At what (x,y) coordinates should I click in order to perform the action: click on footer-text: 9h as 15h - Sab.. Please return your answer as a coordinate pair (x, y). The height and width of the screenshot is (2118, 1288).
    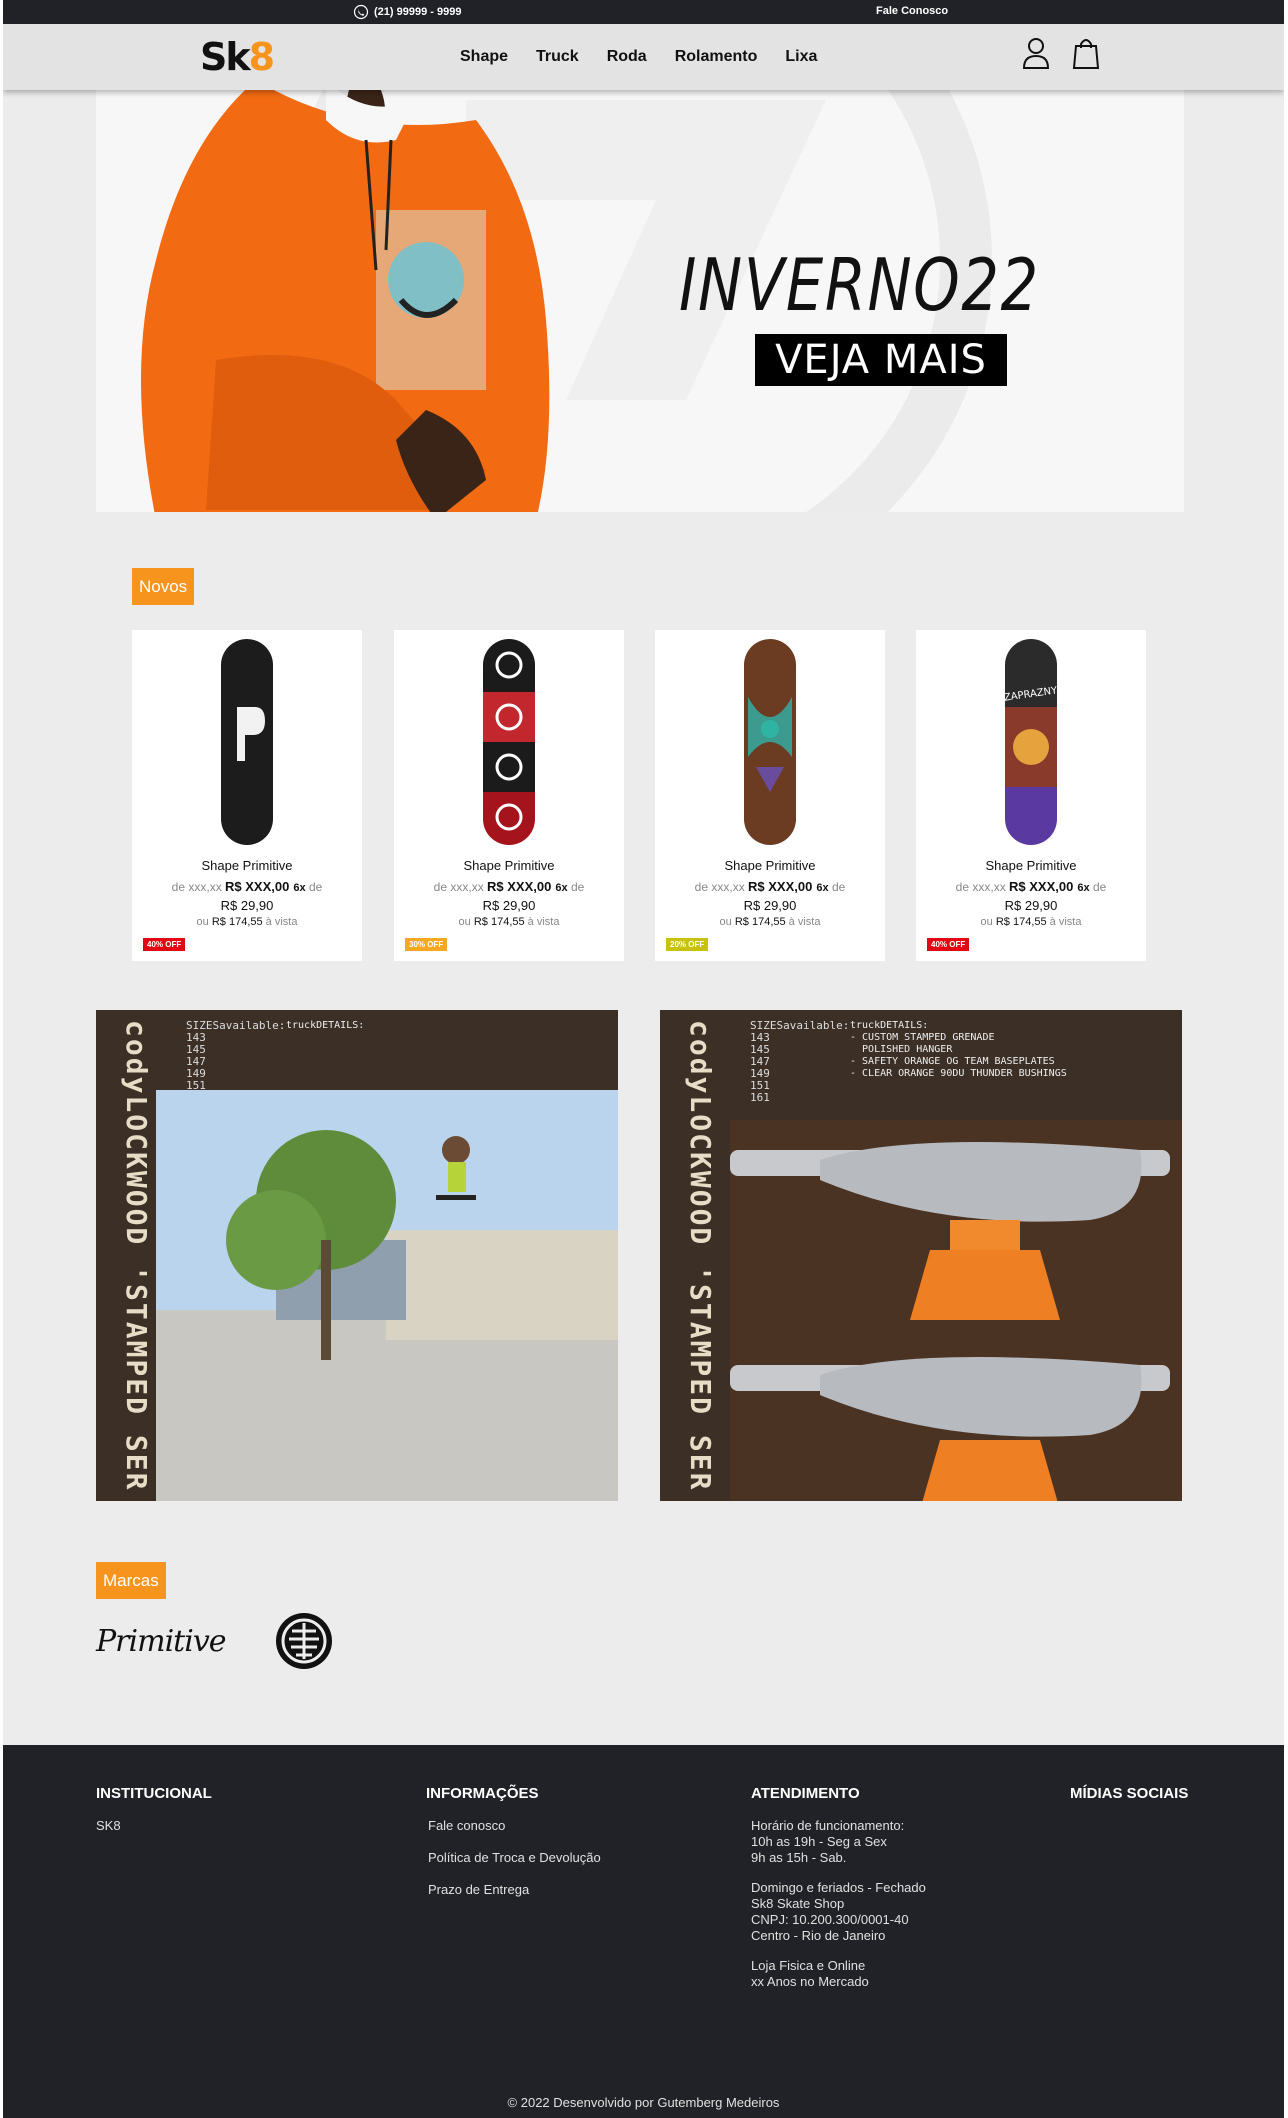
    Looking at the image, I should click on (799, 1857).